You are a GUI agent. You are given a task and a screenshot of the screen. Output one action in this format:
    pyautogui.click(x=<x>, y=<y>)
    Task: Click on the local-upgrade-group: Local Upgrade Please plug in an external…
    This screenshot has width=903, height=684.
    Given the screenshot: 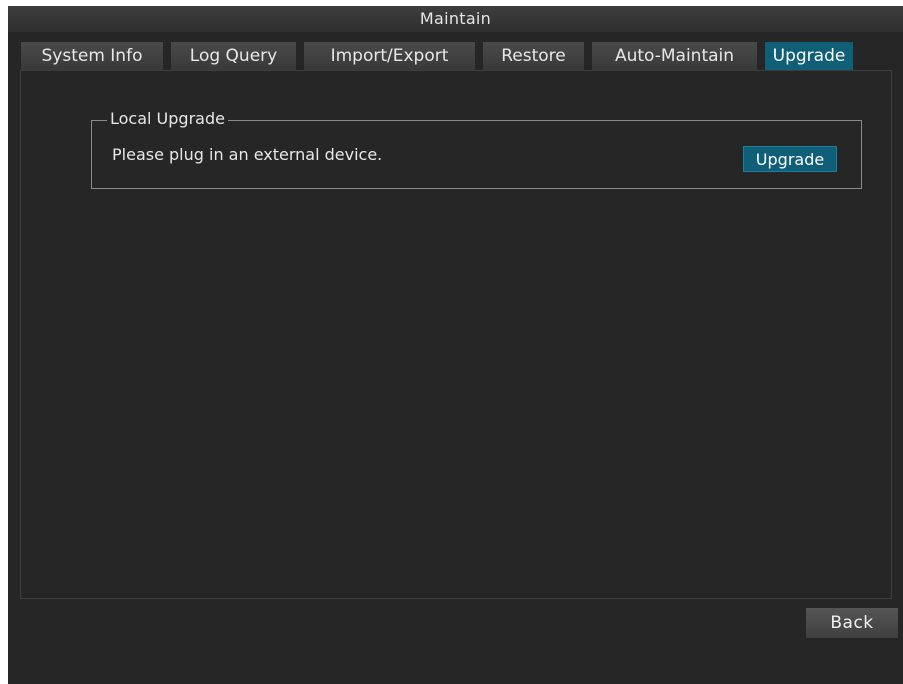 What is the action you would take?
    pyautogui.click(x=476, y=149)
    